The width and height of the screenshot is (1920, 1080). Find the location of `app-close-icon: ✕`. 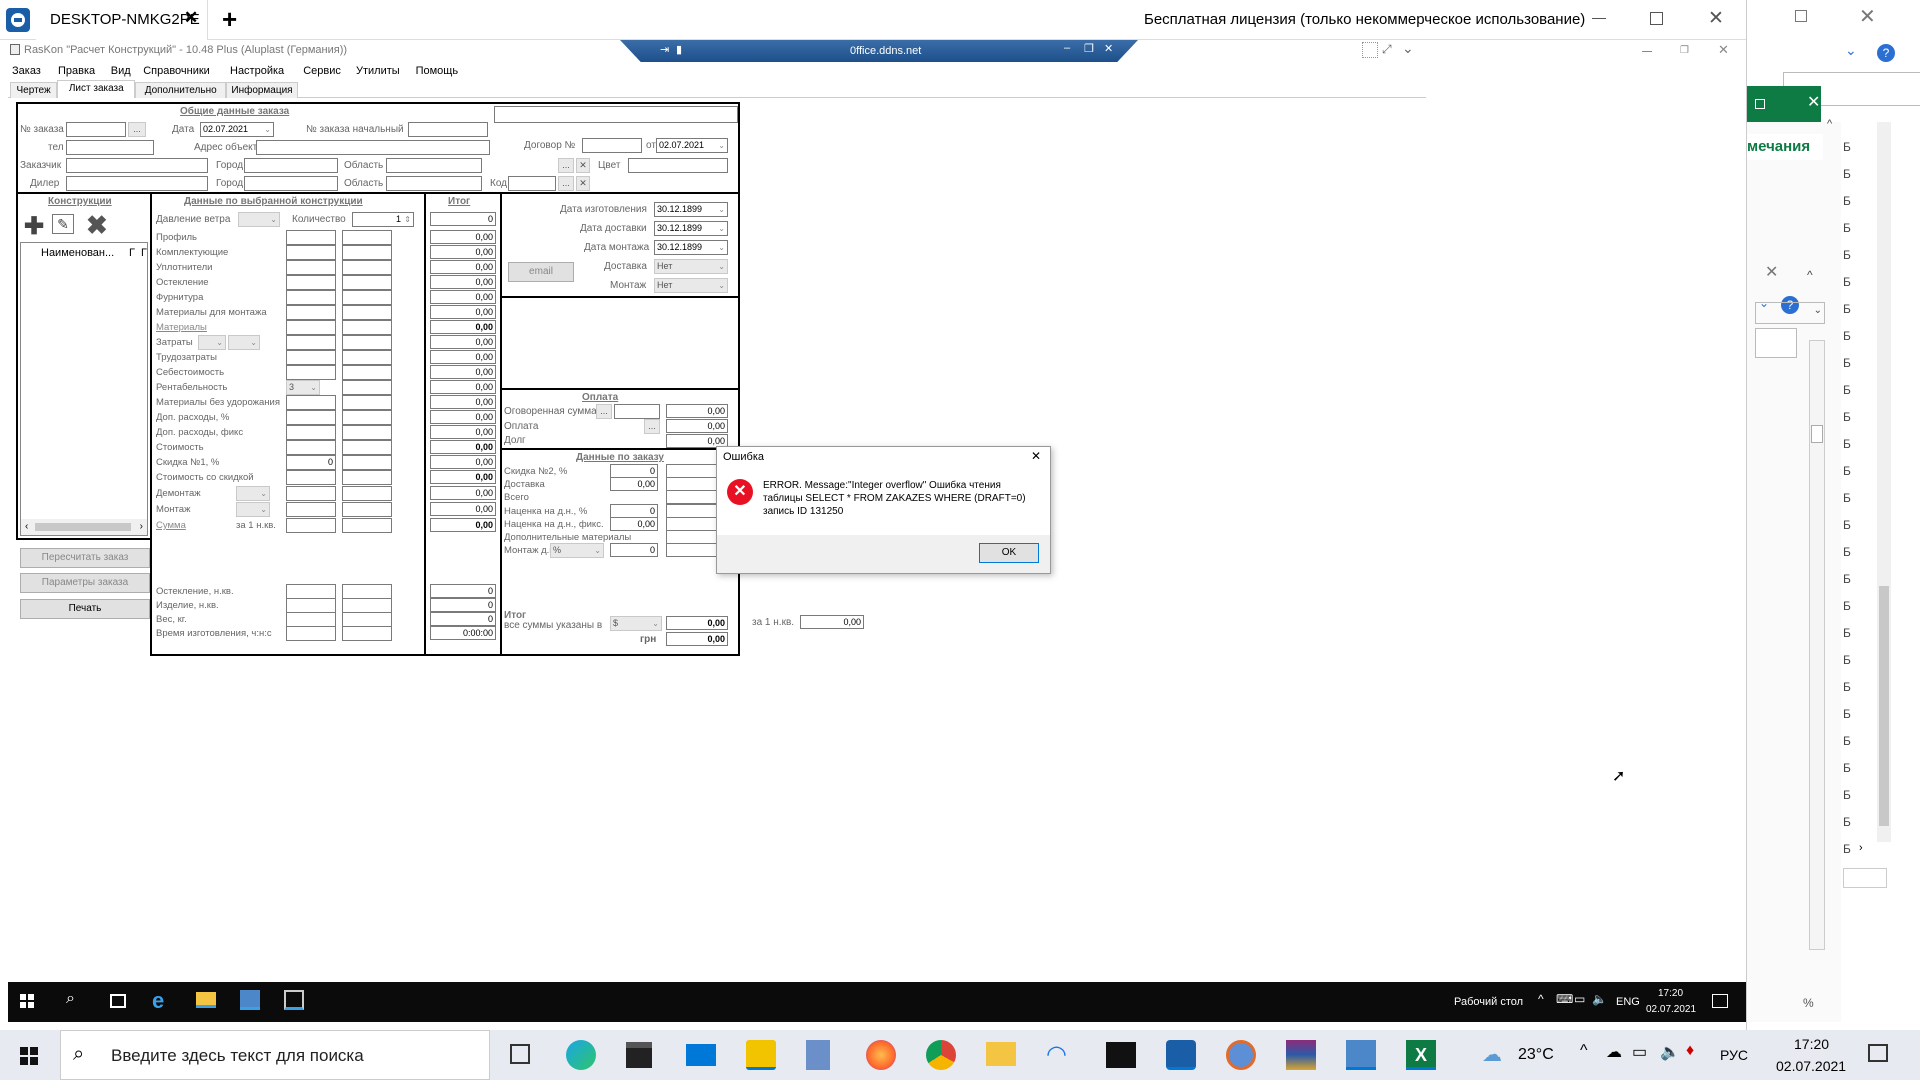

app-close-icon: ✕ is located at coordinates (1723, 50).